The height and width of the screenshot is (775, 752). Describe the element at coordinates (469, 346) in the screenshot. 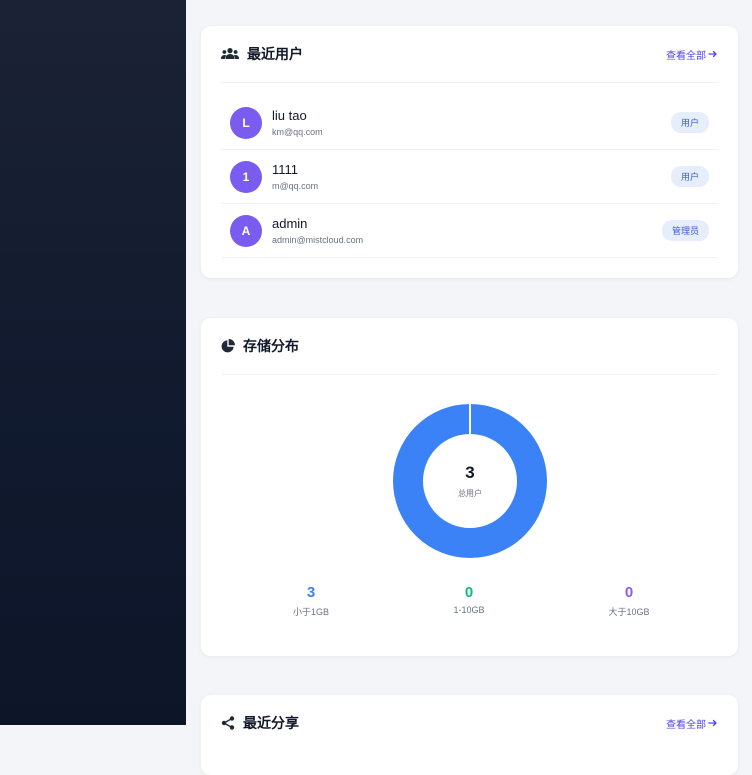

I see `storage-header: 存储分布` at that location.